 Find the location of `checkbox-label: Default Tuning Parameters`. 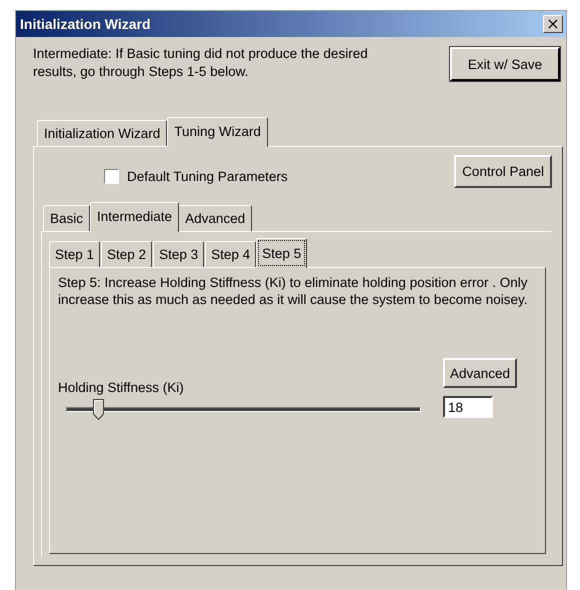

checkbox-label: Default Tuning Parameters is located at coordinates (207, 176).